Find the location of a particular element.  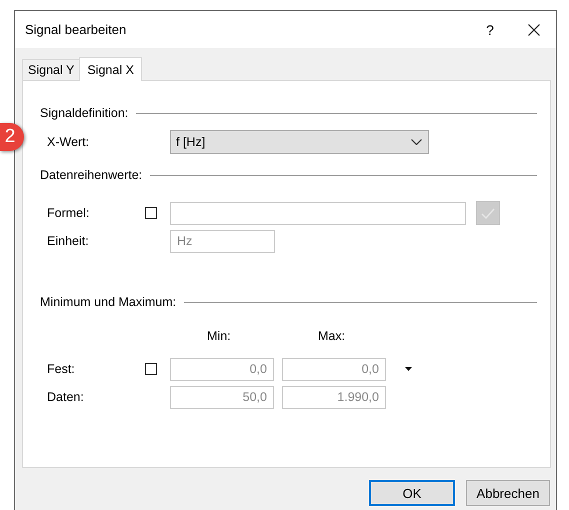

field-label: Formel: is located at coordinates (68, 213).